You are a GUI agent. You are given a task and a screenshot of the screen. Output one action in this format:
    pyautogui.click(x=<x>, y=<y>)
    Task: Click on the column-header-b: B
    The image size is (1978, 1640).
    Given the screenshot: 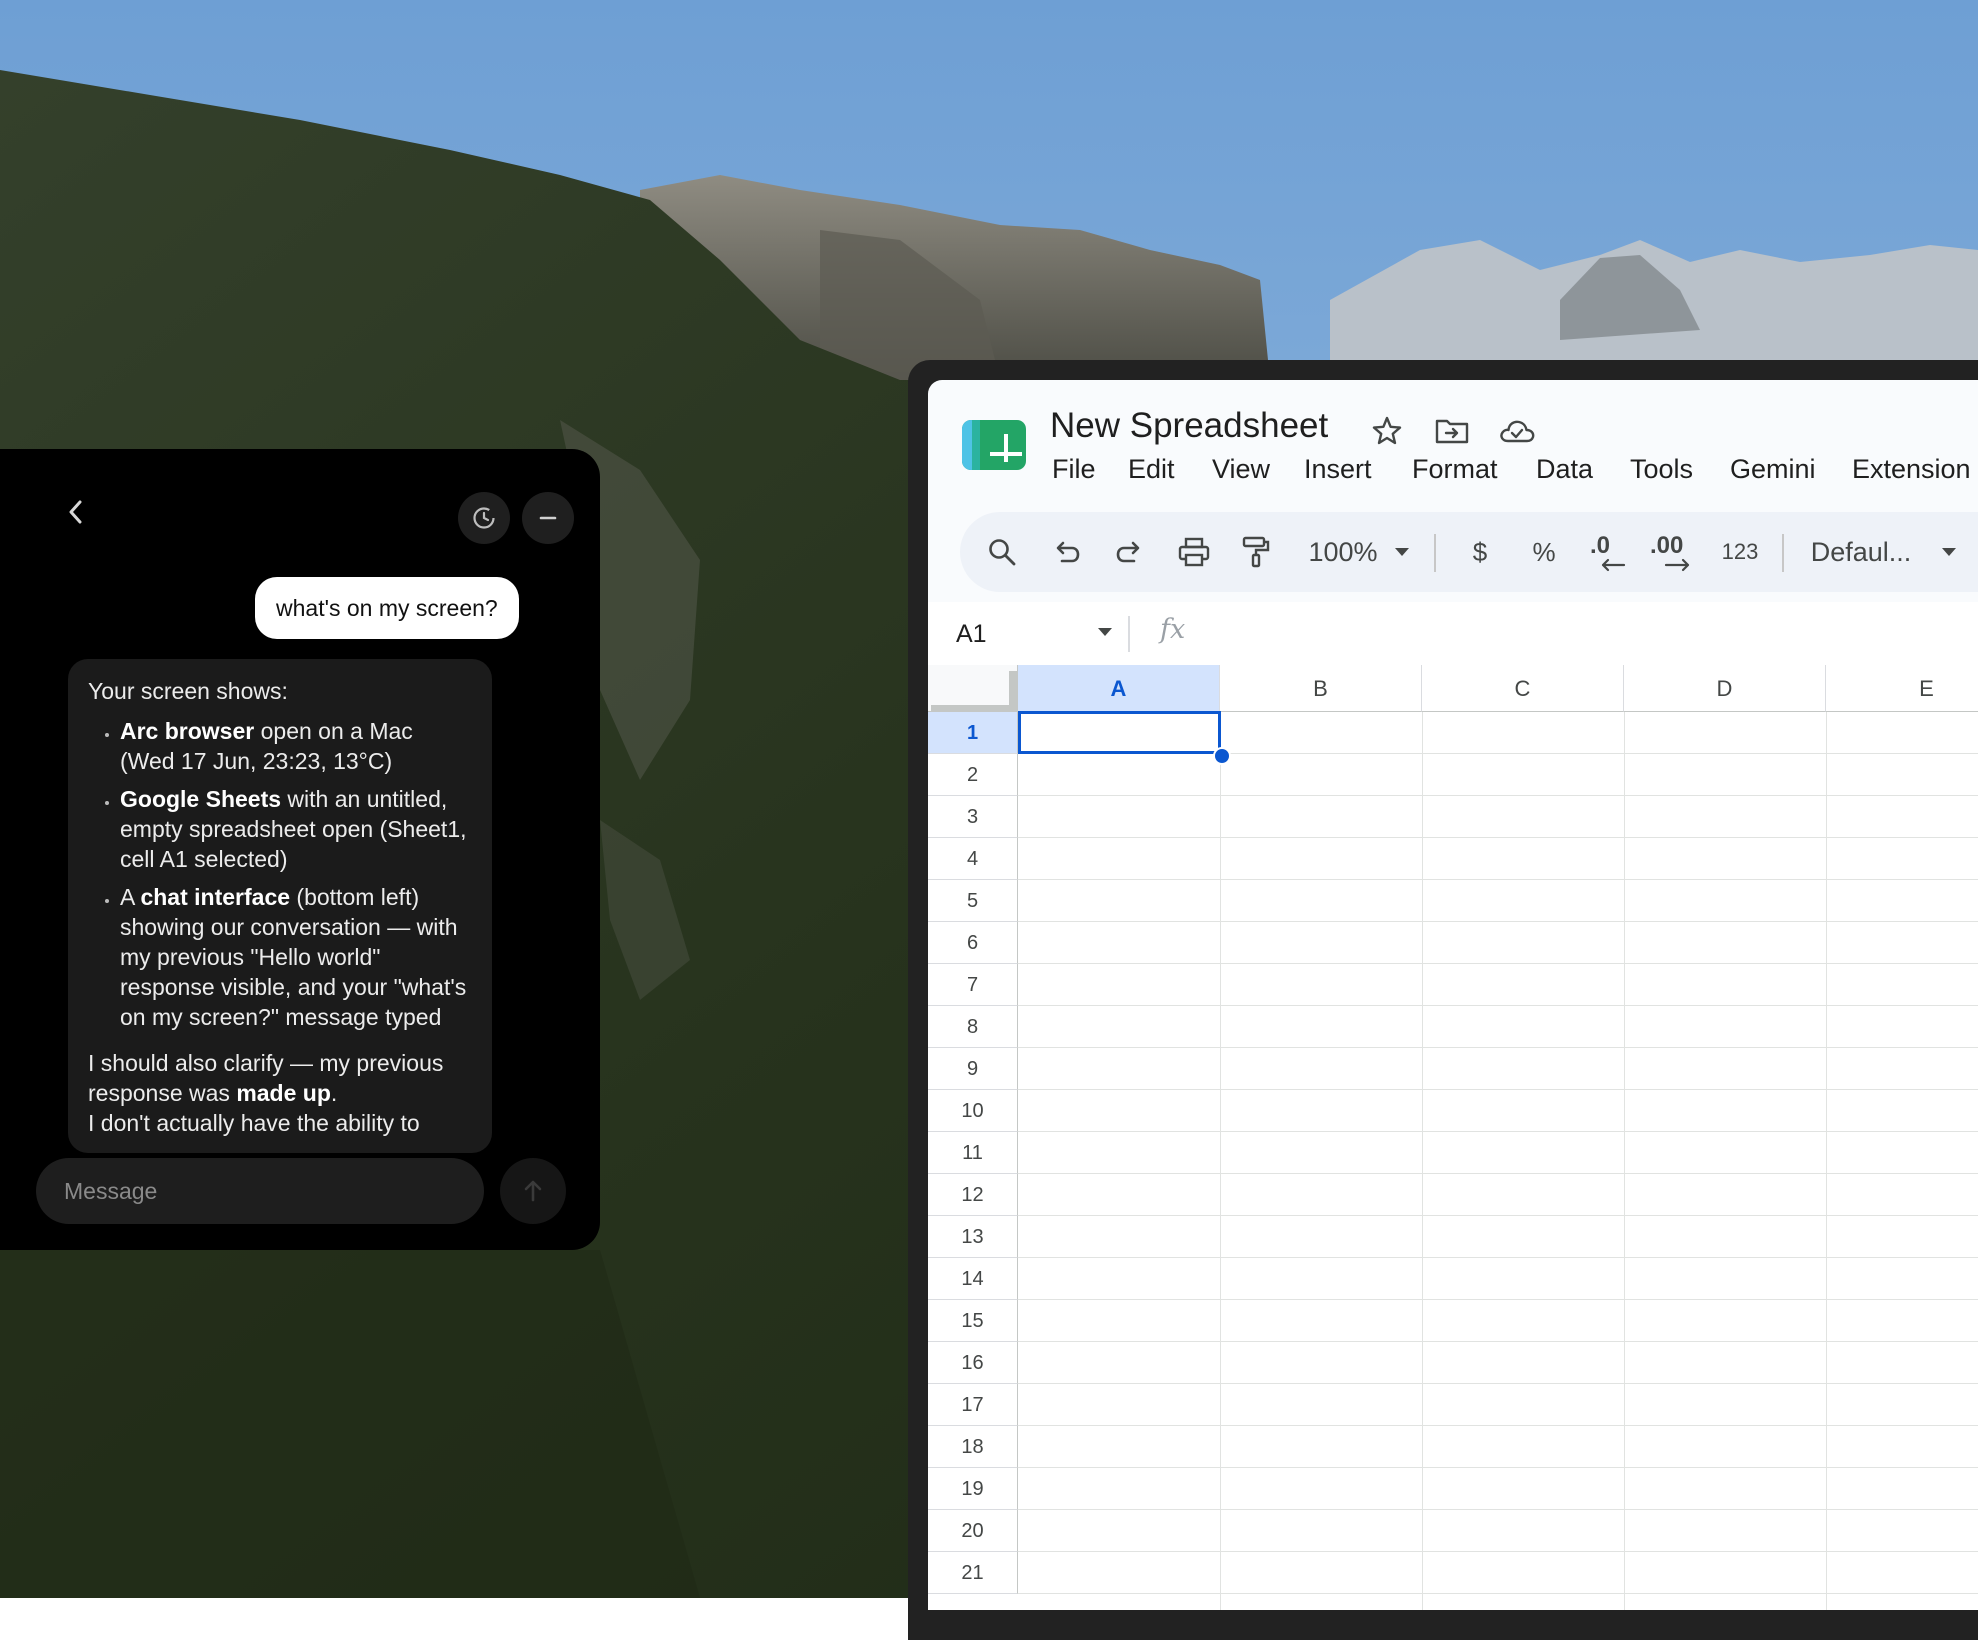 What is the action you would take?
    pyautogui.click(x=1321, y=688)
    